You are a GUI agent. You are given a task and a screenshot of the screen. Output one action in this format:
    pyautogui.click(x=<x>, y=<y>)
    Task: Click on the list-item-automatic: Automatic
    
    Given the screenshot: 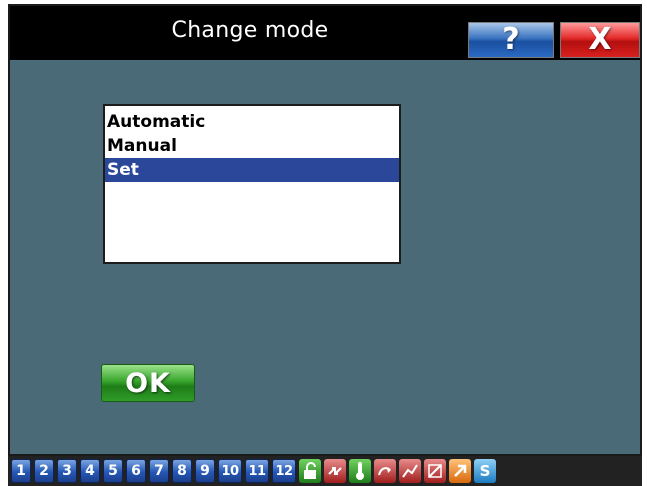 What is the action you would take?
    pyautogui.click(x=252, y=122)
    